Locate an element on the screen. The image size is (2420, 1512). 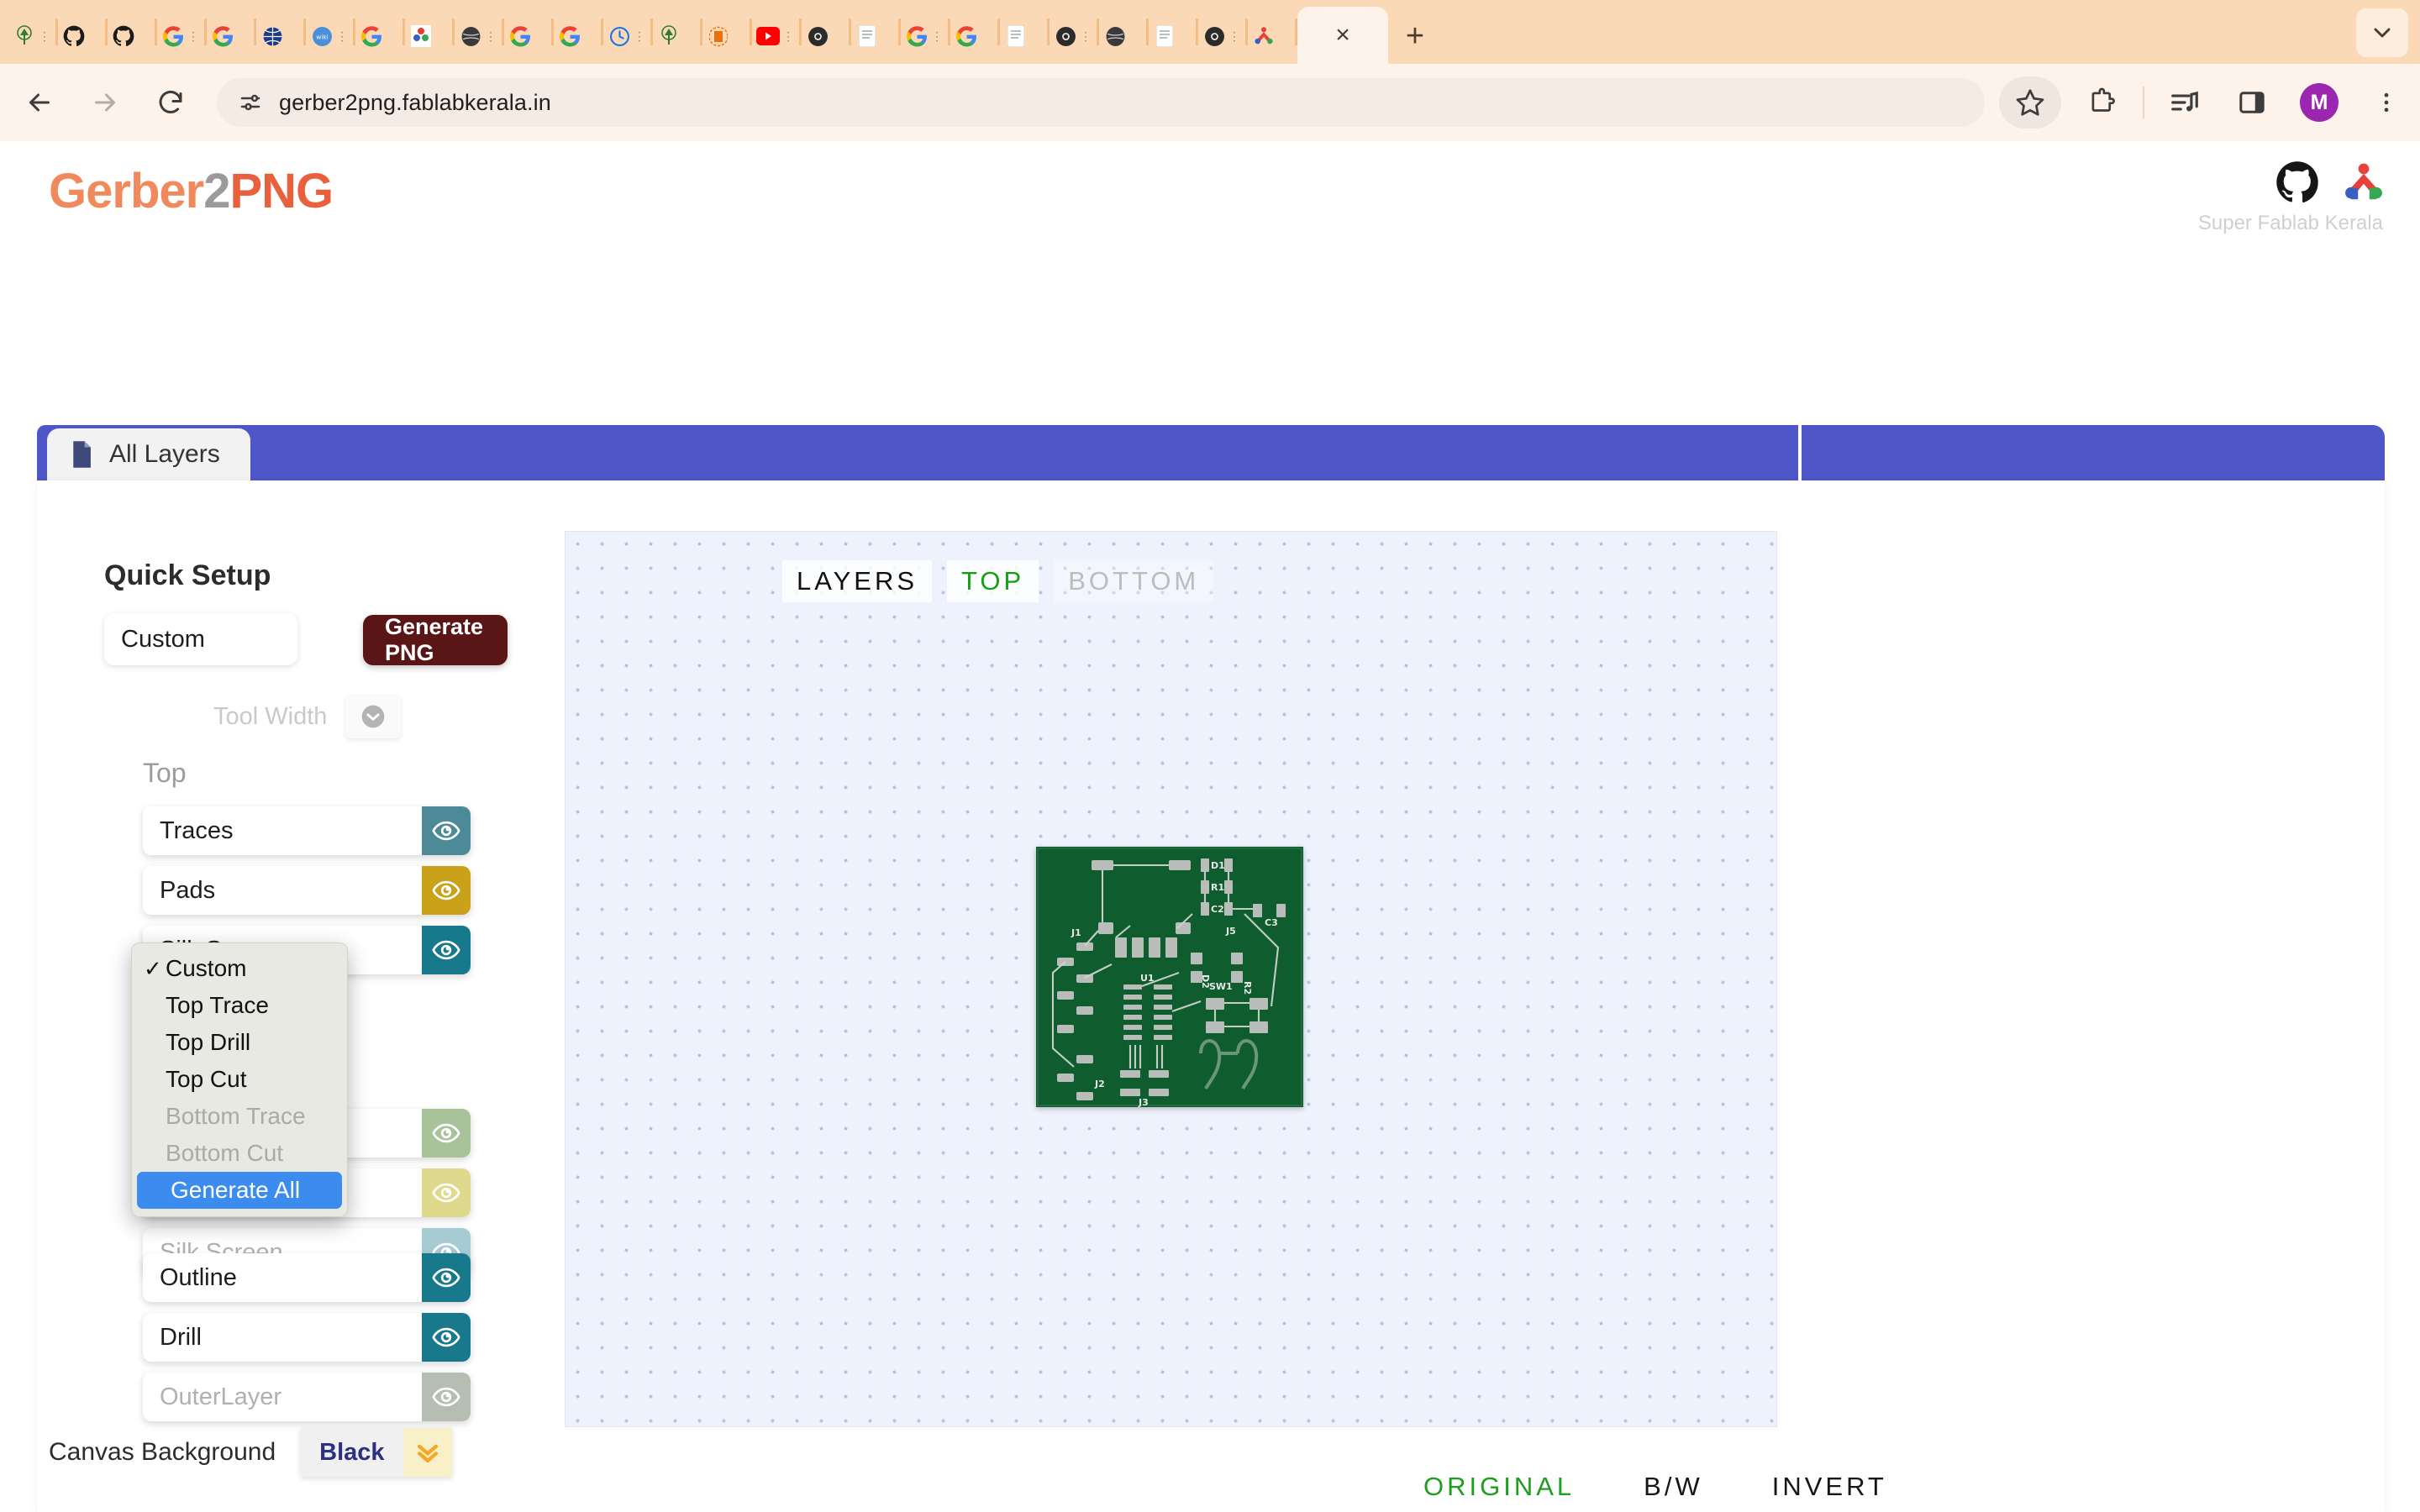
fablab-logo-link is located at coordinates (2363, 182).